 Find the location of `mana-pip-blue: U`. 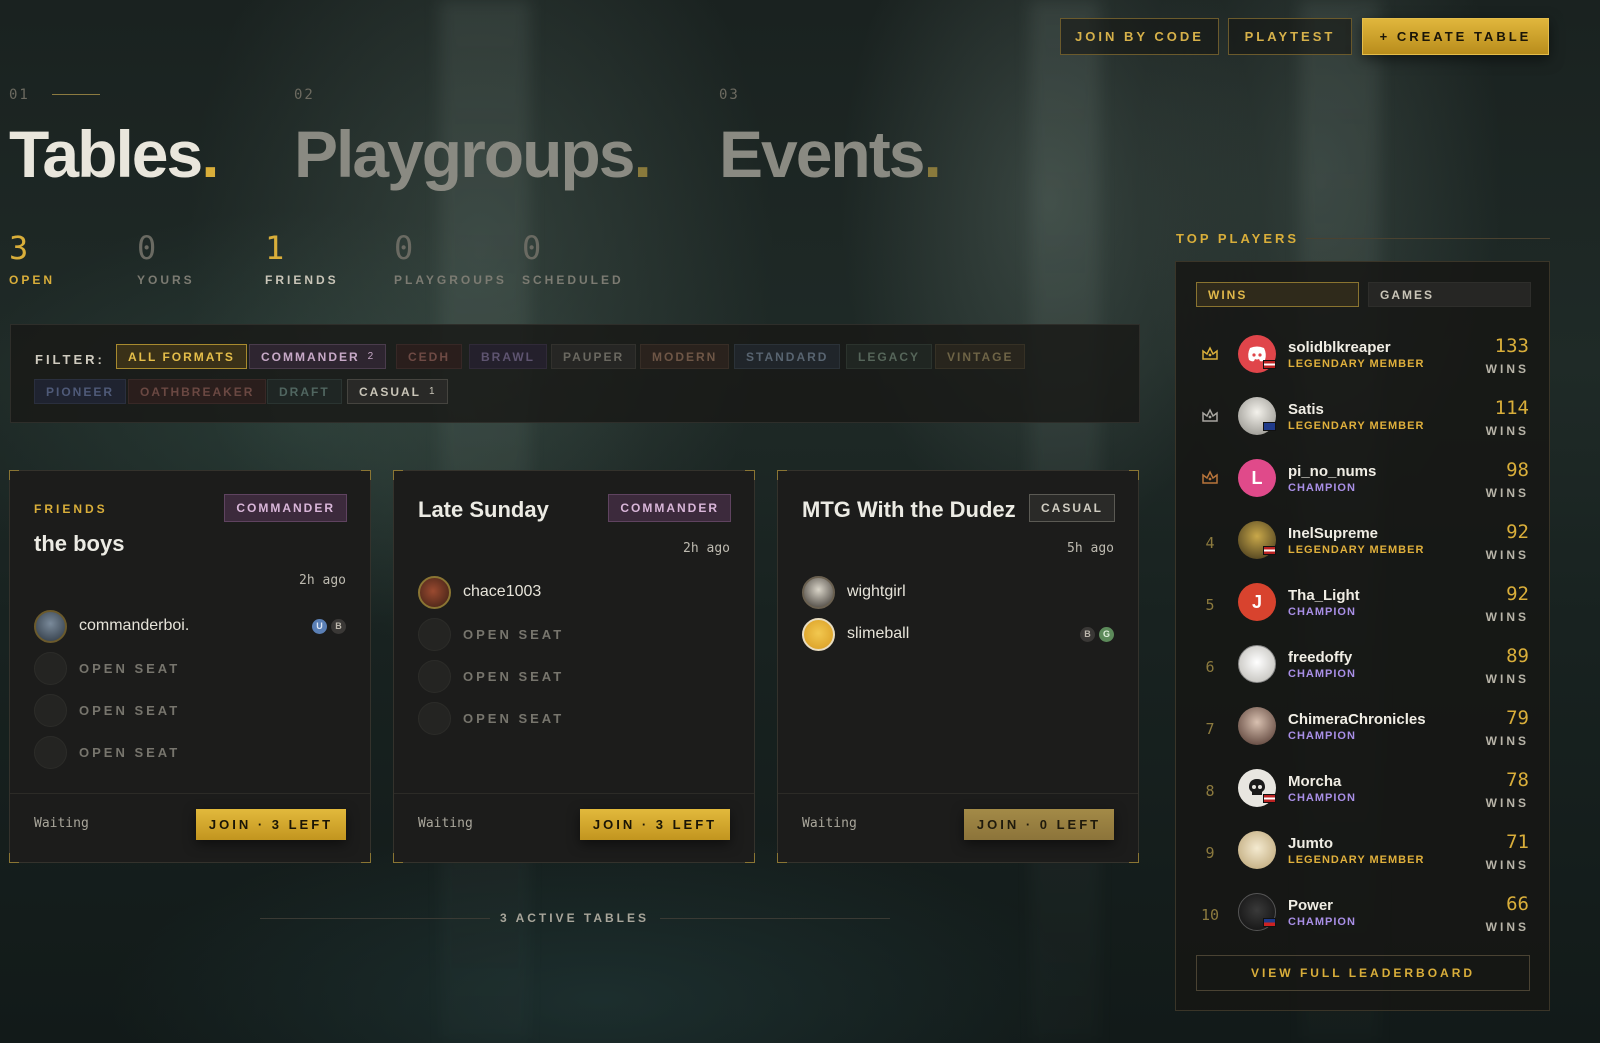

mana-pip-blue: U is located at coordinates (319, 626).